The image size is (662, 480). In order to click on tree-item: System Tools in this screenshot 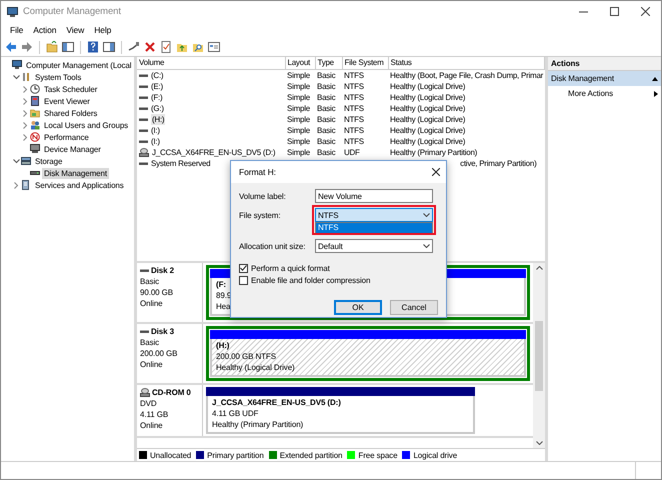, I will do `click(58, 77)`.